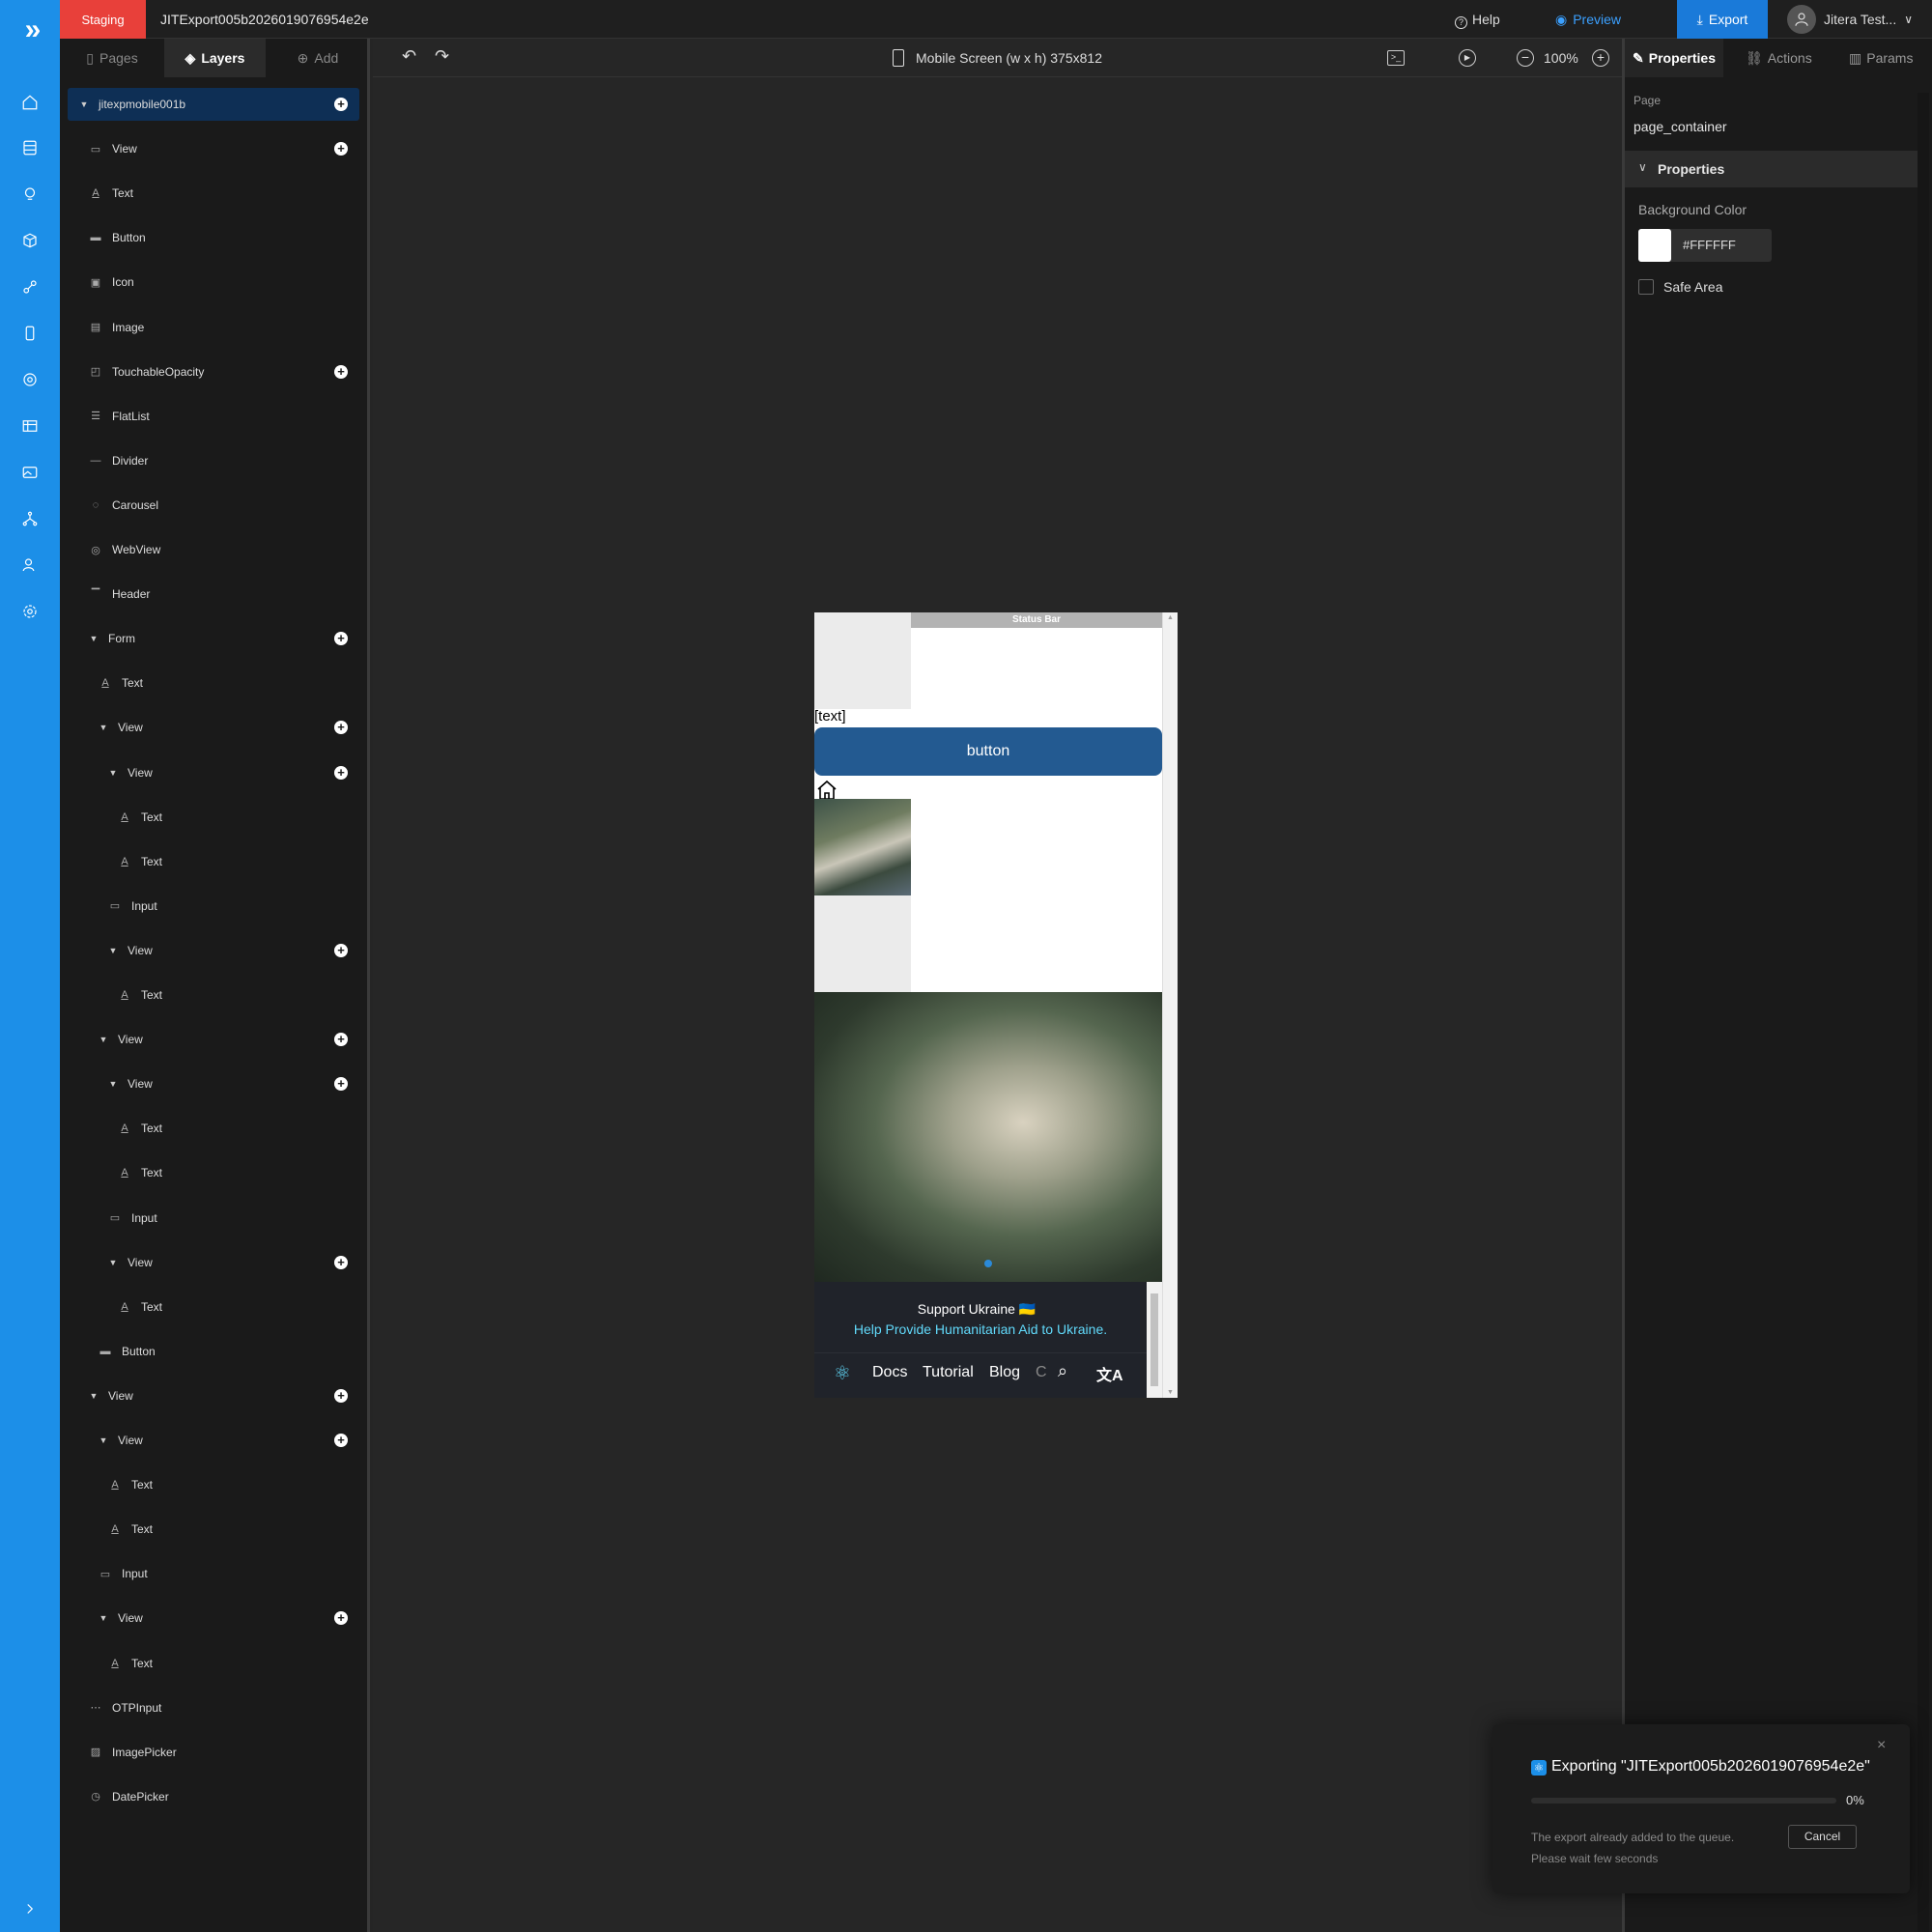 The width and height of the screenshot is (1932, 1932). What do you see at coordinates (1850, 19) in the screenshot?
I see `user-menu: Jitera Test... ∨` at bounding box center [1850, 19].